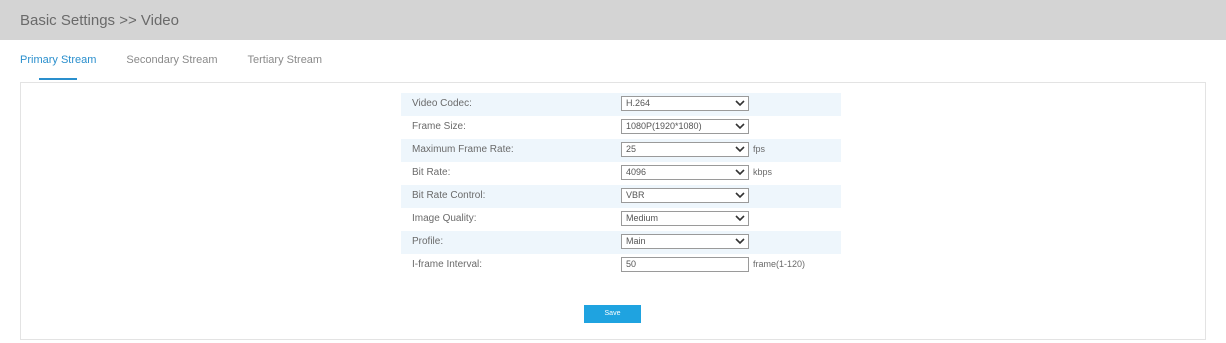 Image resolution: width=1226 pixels, height=343 pixels. What do you see at coordinates (428, 241) in the screenshot?
I see `profile-label: Profile:` at bounding box center [428, 241].